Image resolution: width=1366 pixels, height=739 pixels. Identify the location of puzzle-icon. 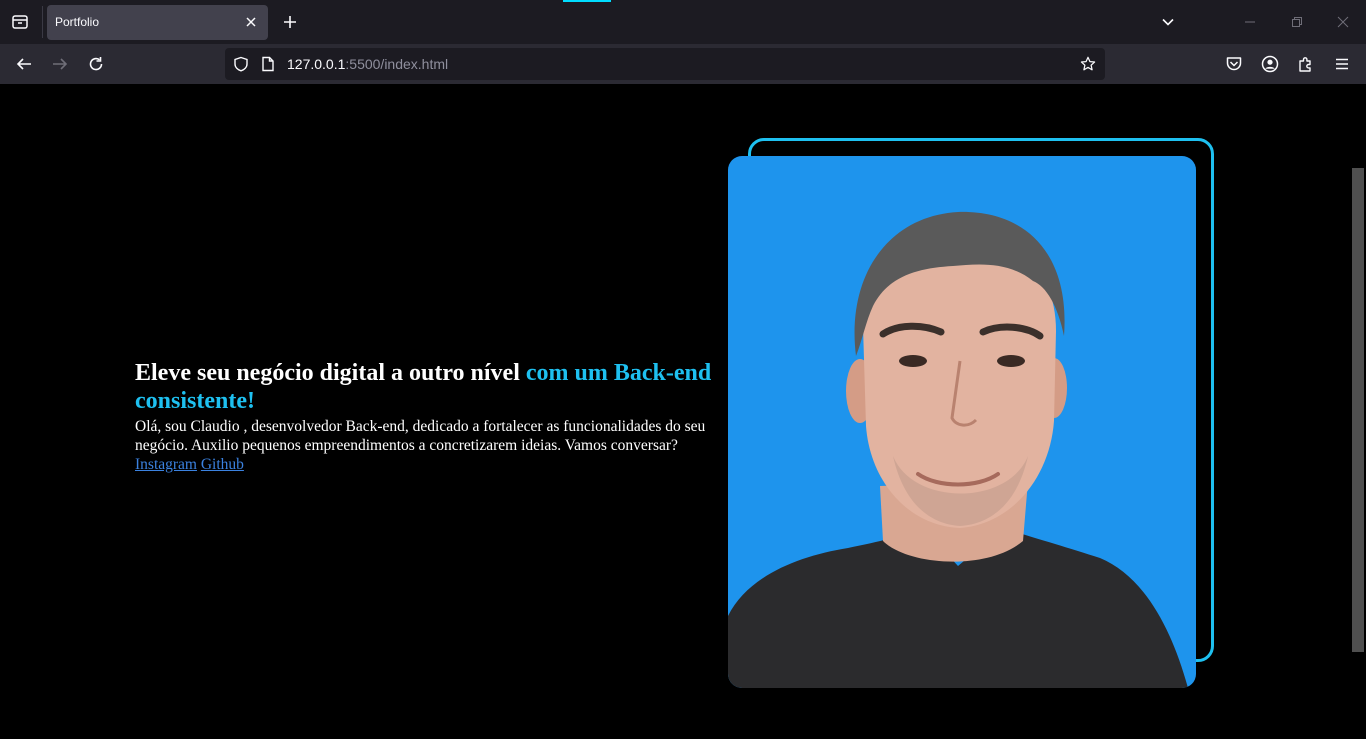
(1305, 64).